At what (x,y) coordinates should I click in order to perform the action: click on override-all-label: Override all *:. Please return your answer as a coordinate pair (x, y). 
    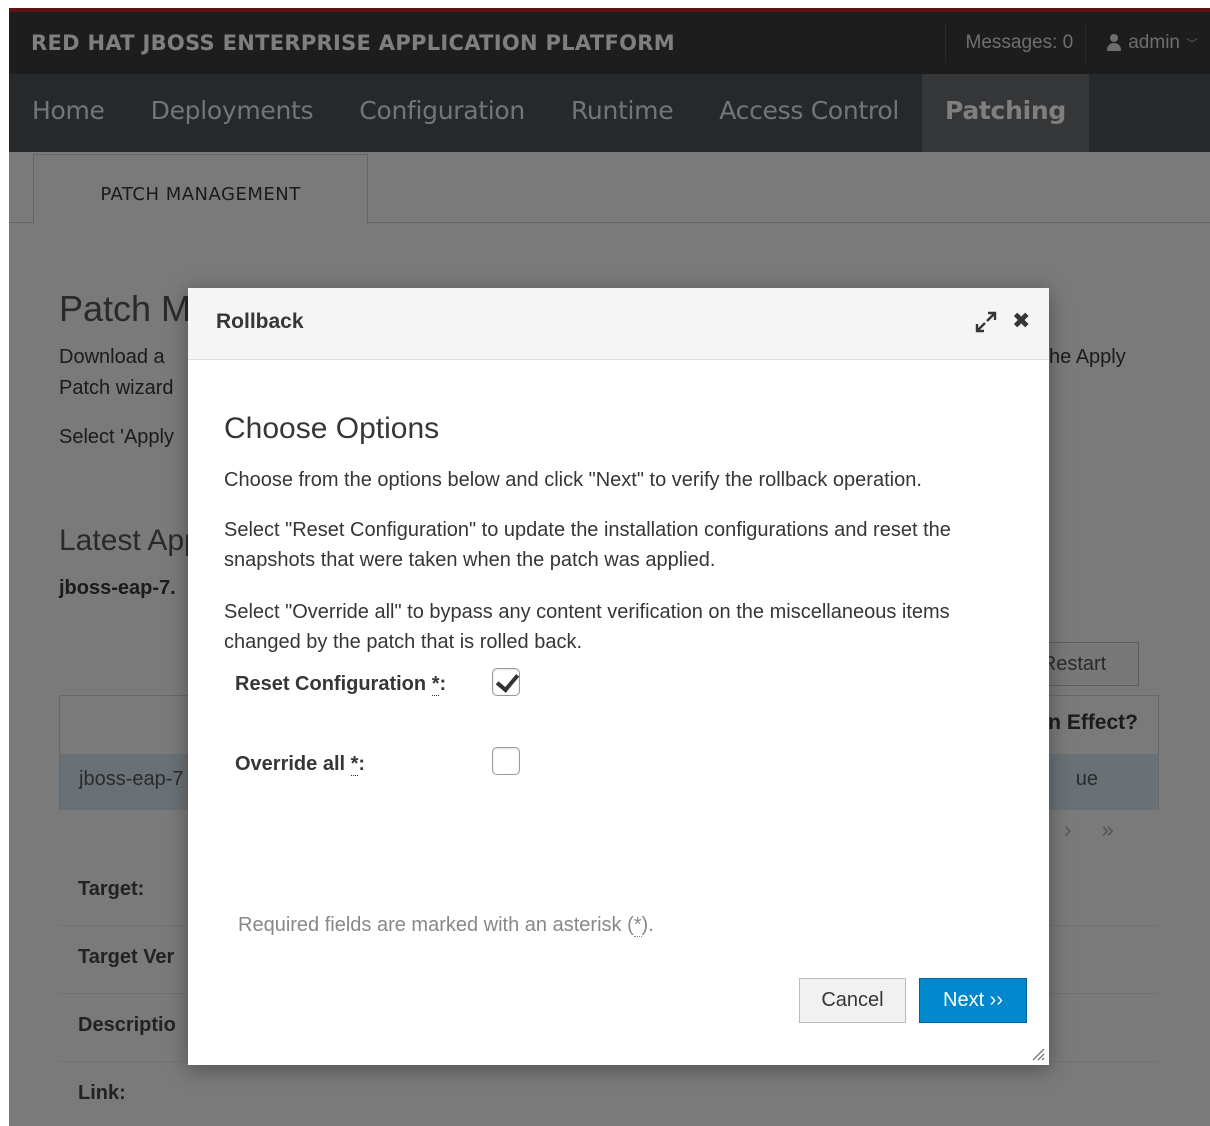
    Looking at the image, I should click on (300, 764).